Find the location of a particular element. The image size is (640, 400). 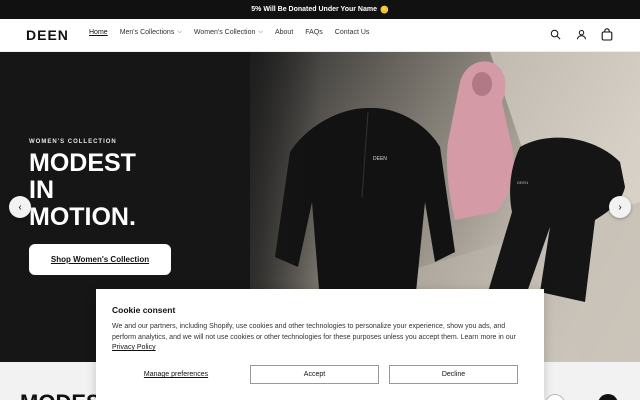

nav-womens-collection: Women's Collection ⌵ is located at coordinates (228, 32).